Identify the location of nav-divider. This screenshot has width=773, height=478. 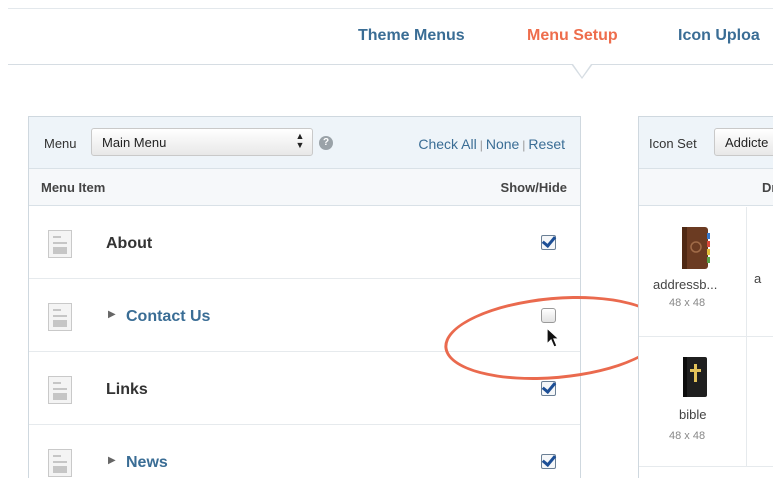
(390, 64).